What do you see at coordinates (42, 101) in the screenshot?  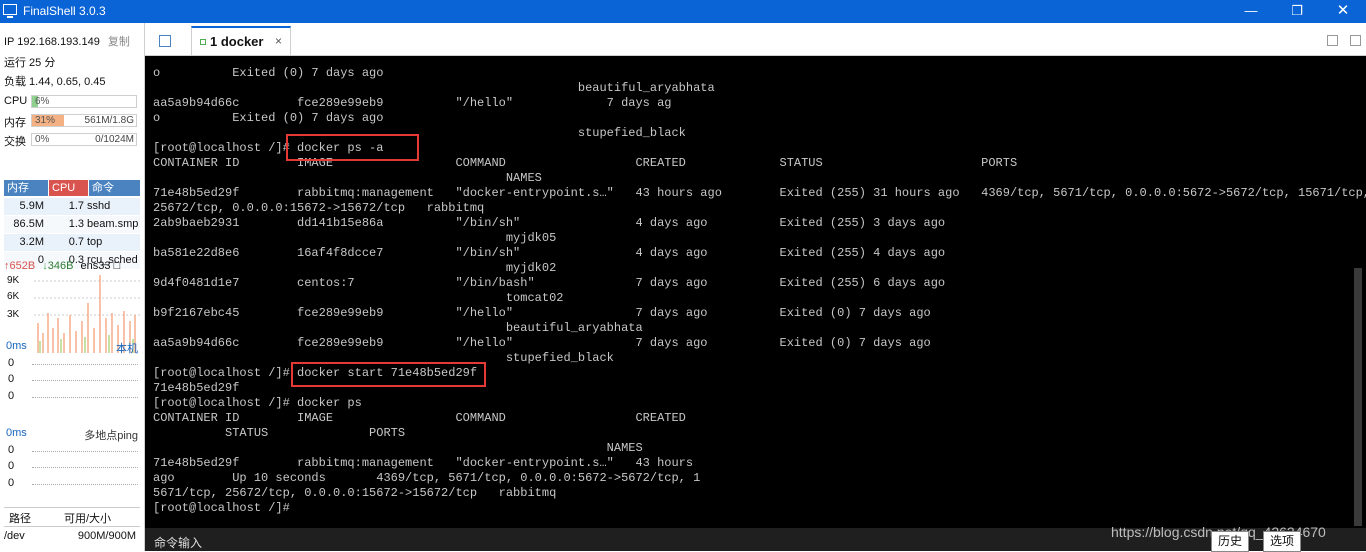 I see `cpu-percent: 6%` at bounding box center [42, 101].